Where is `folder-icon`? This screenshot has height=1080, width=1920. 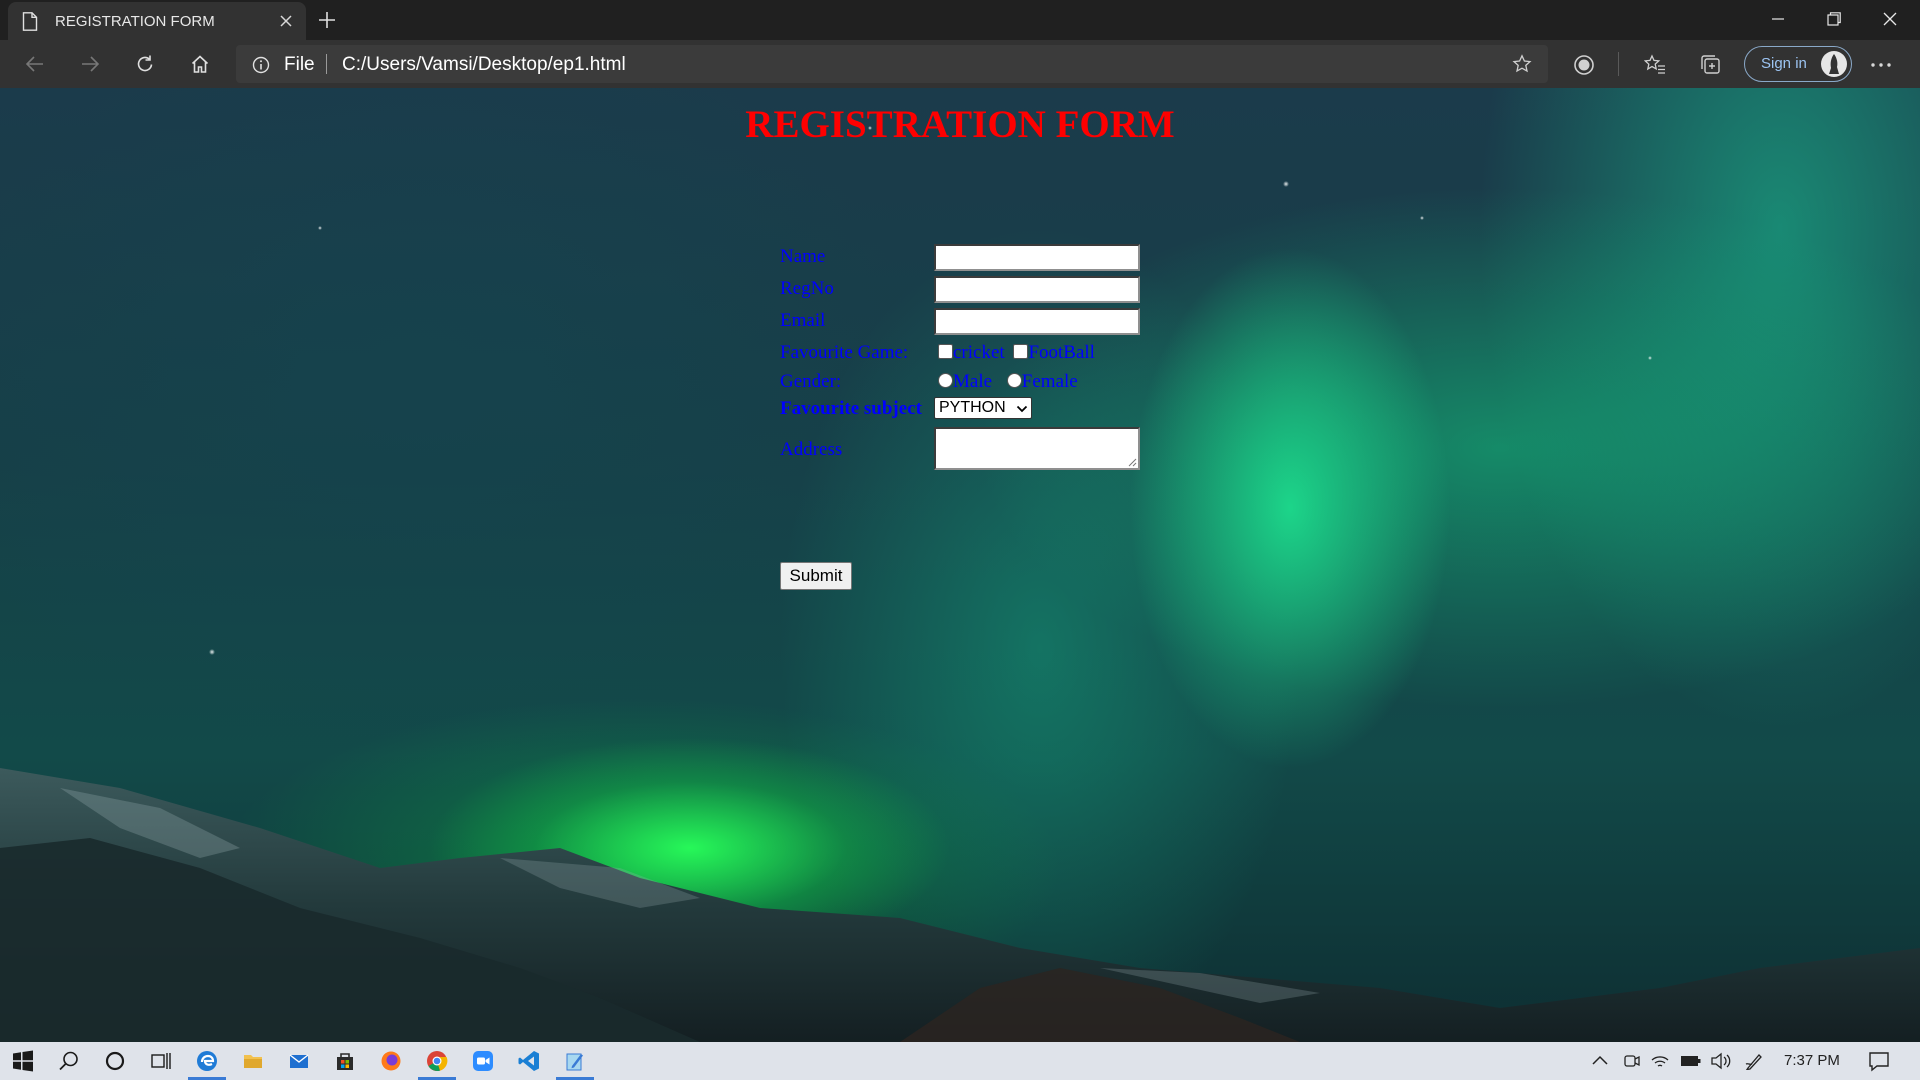
folder-icon is located at coordinates (253, 1061).